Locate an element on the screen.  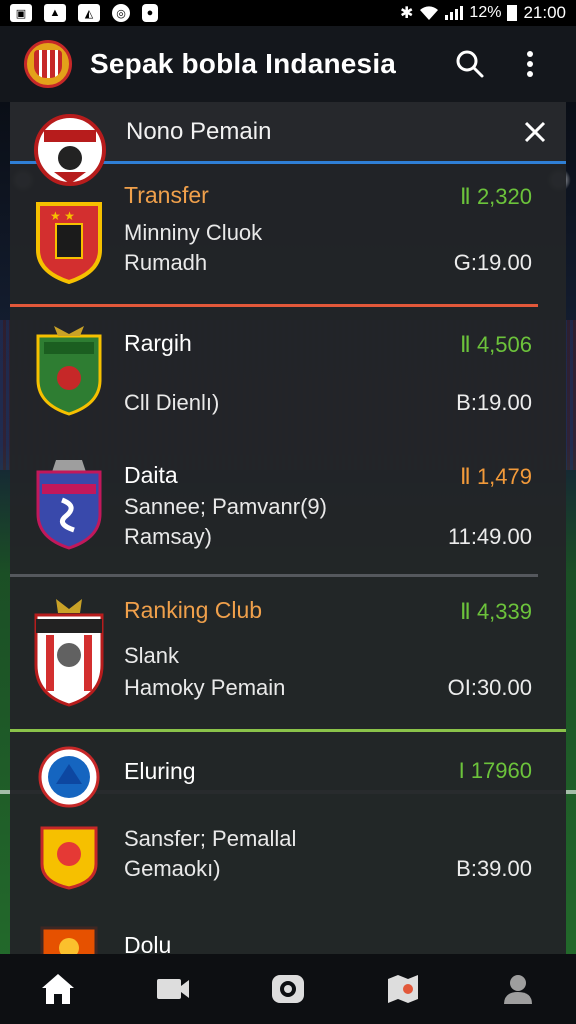
bottom-navigation is located at coordinates (288, 989).